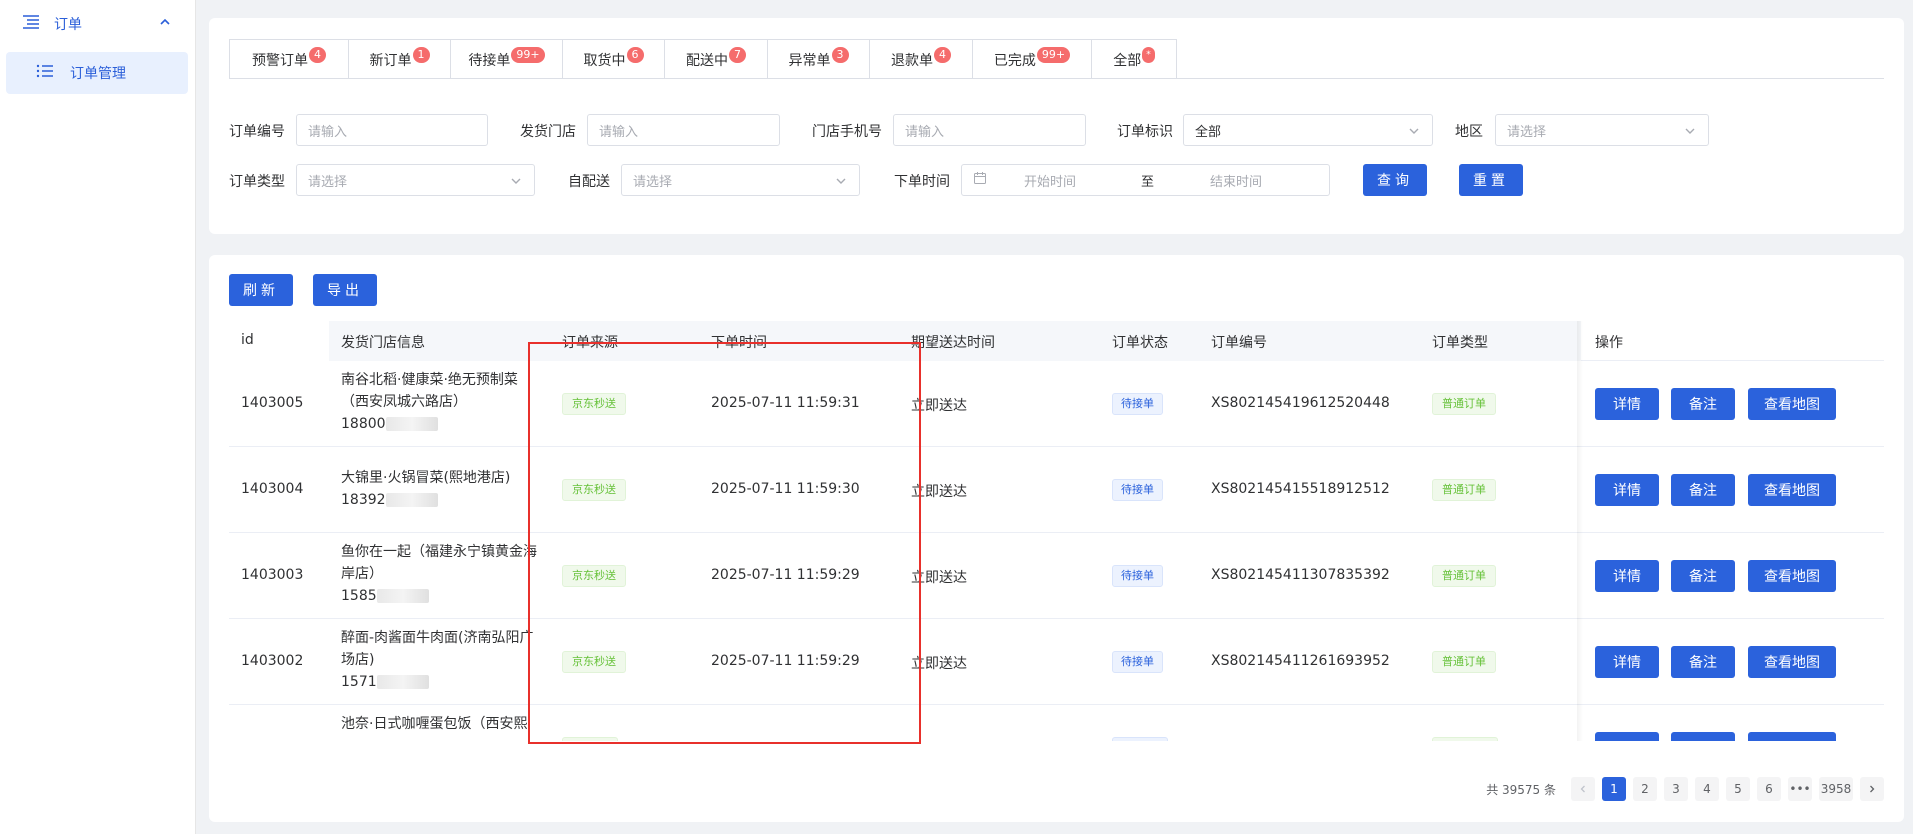 Image resolution: width=1913 pixels, height=834 pixels. What do you see at coordinates (1464, 404) in the screenshot?
I see `type-tag: 普通订单` at bounding box center [1464, 404].